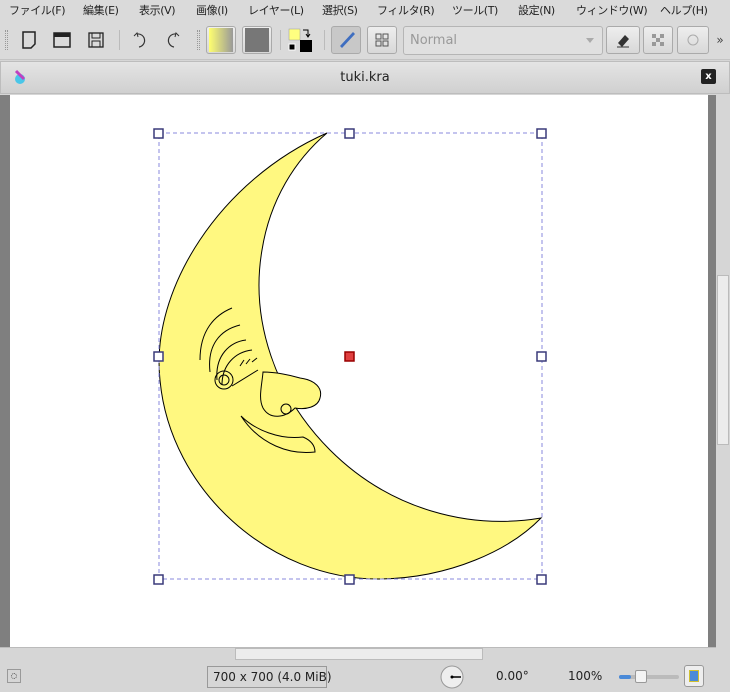 Image resolution: width=730 pixels, height=692 pixels. I want to click on status-bar: 700 x 700 (4.0 MiB) 0.00° 100%, so click(365, 676).